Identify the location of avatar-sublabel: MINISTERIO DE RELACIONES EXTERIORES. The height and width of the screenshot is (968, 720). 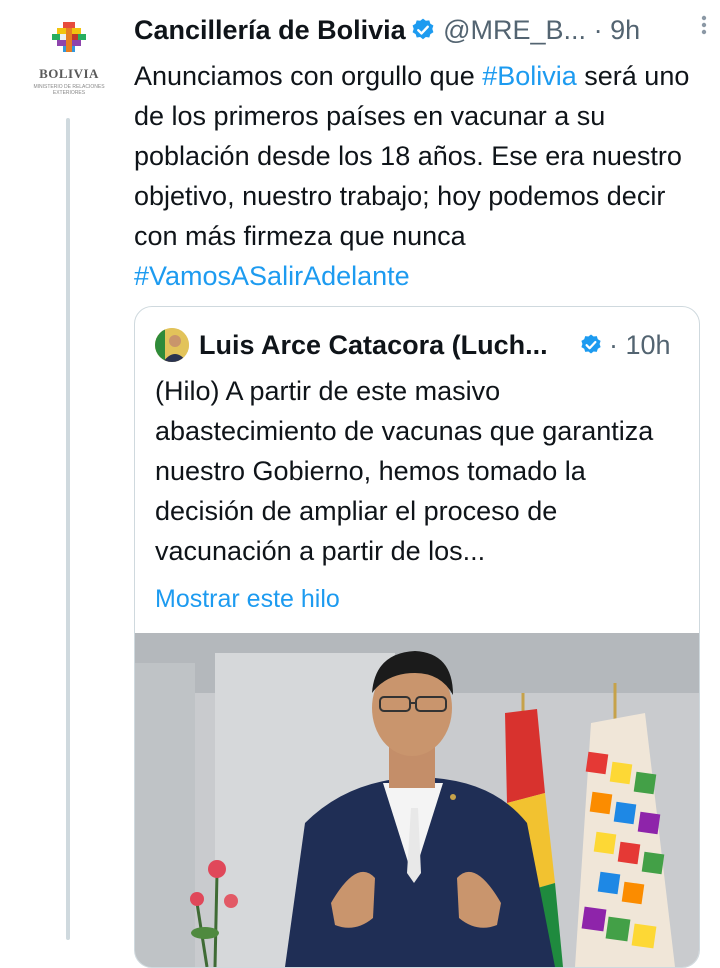
(69, 90).